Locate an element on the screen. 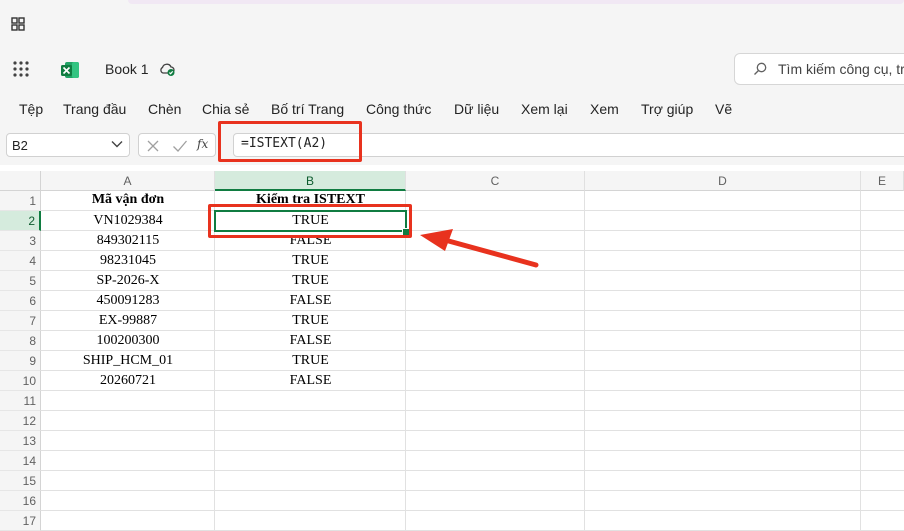 Image resolution: width=904 pixels, height=531 pixels. tab-help: Trợ giúp is located at coordinates (667, 109).